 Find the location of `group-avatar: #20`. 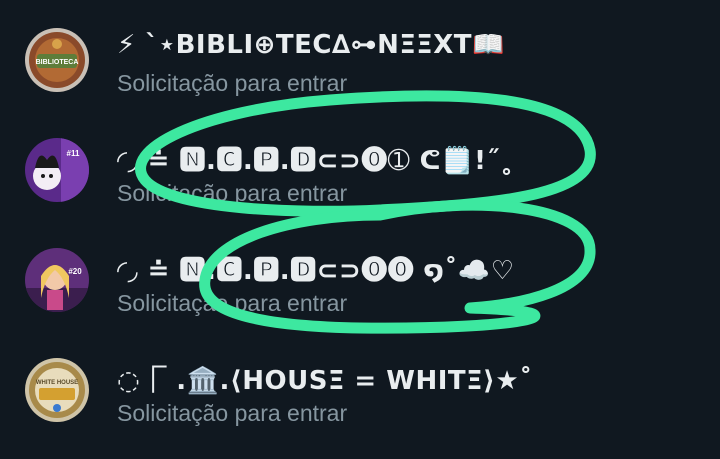

group-avatar: #20 is located at coordinates (57, 280).